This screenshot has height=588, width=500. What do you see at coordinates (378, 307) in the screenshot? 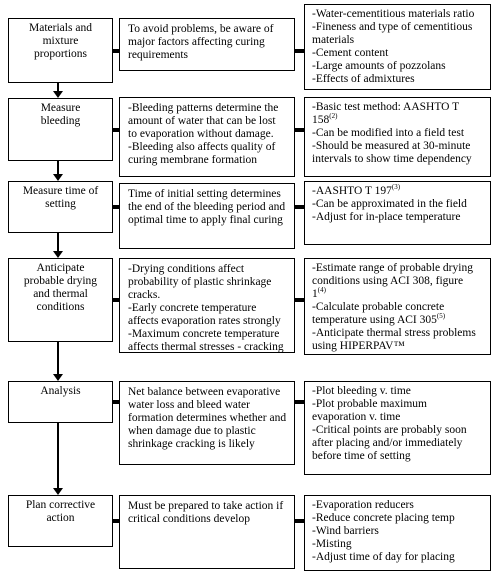
I see `text: -Calculate probable concrete` at bounding box center [378, 307].